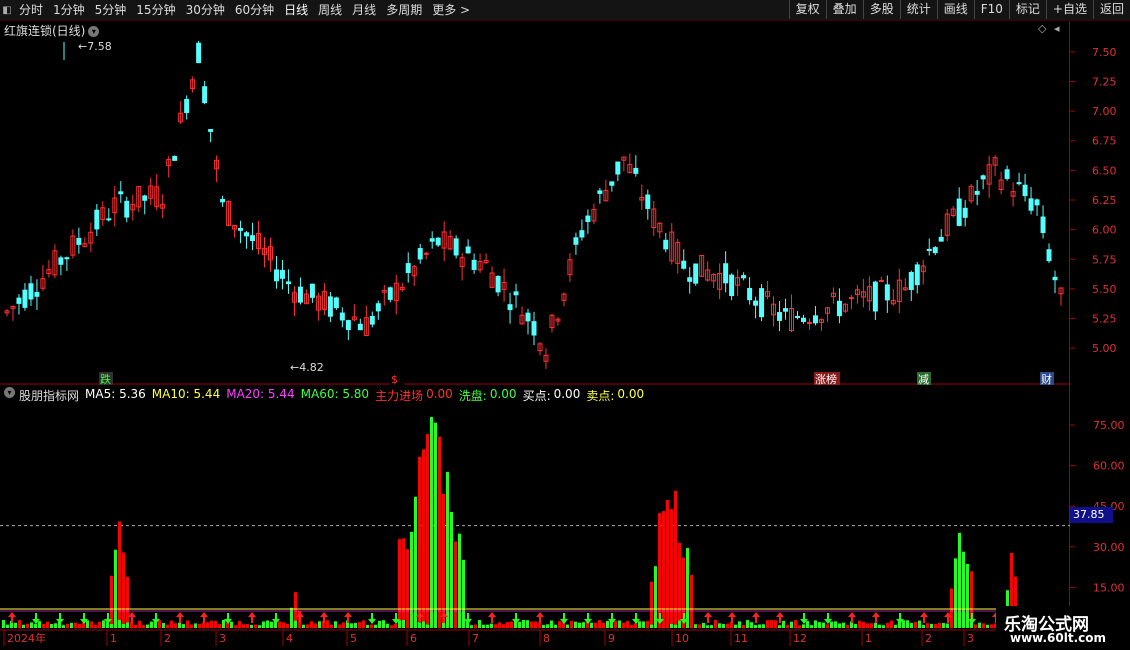 Image resolution: width=1130 pixels, height=650 pixels. What do you see at coordinates (1104, 200) in the screenshot?
I see `price-label-5: 6.25` at bounding box center [1104, 200].